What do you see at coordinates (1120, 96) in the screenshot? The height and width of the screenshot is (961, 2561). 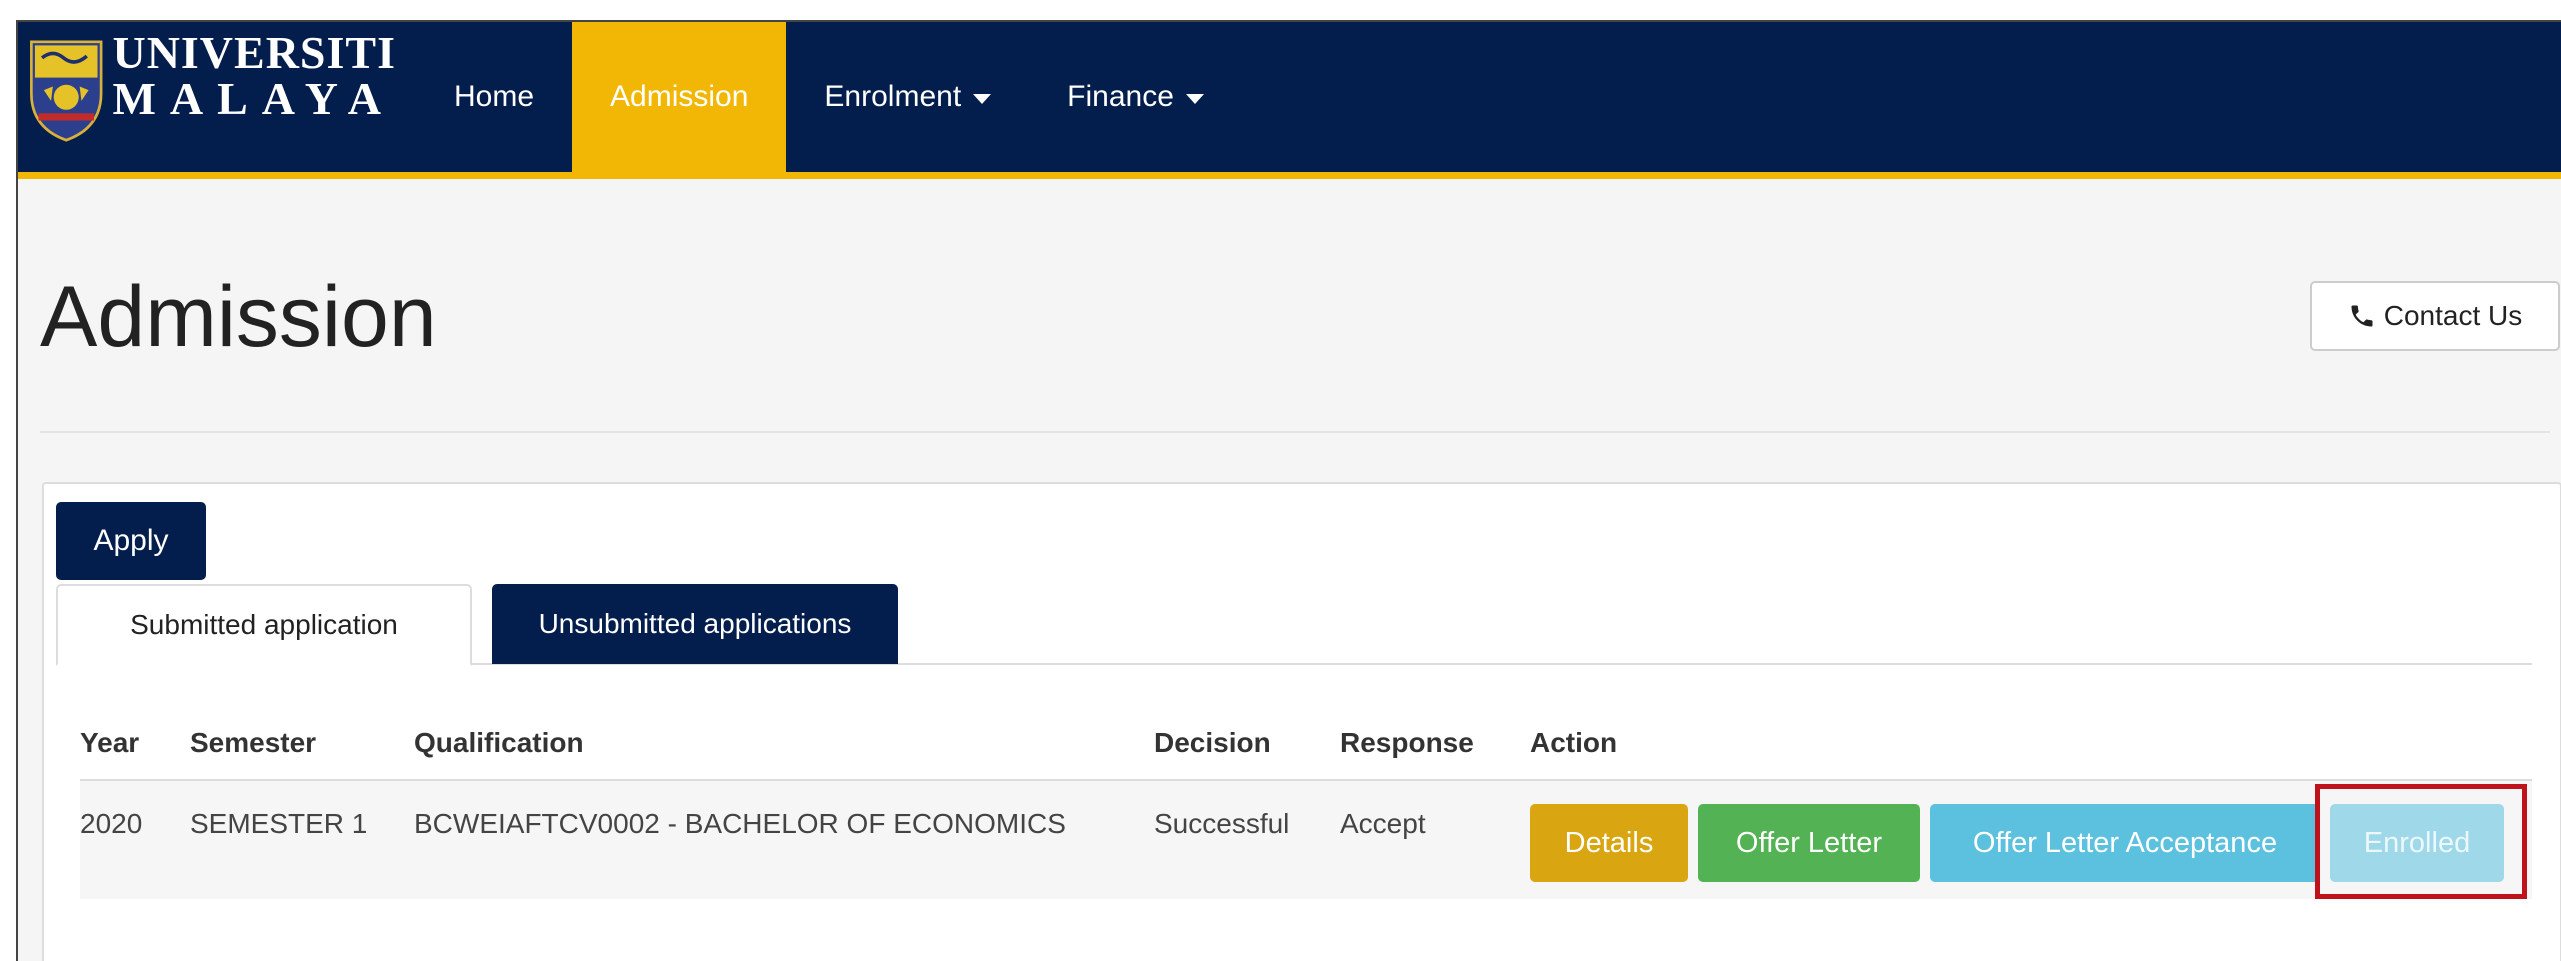 I see `nav-finance-label: Finance` at bounding box center [1120, 96].